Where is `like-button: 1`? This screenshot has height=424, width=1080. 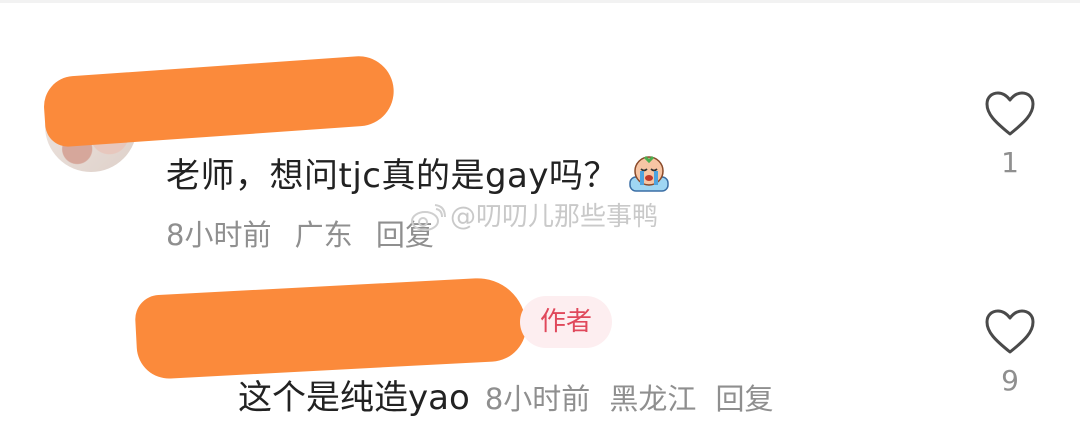
like-button: 1 is located at coordinates (1010, 134).